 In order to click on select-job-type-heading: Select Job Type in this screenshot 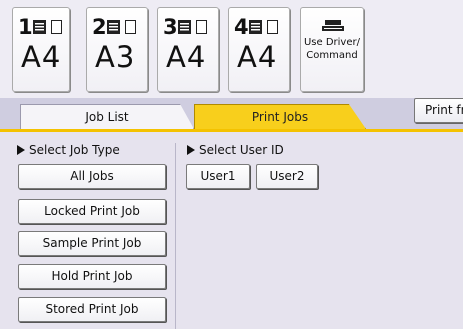, I will do `click(68, 150)`.